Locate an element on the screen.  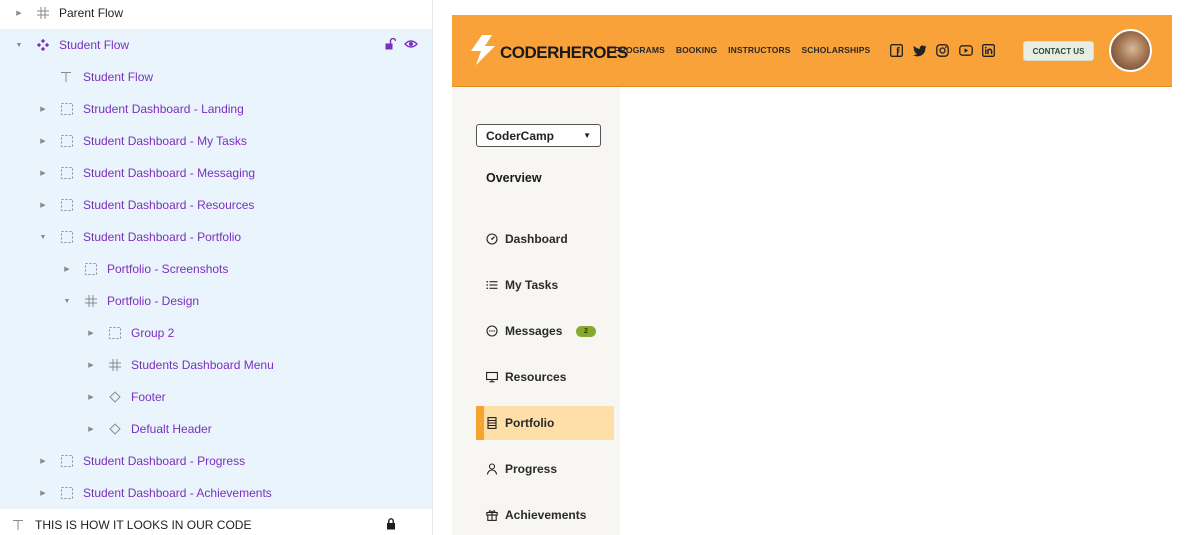
layer-row-code-note: THIS IS HOW IT LOOKS IN OUR CODE is located at coordinates (216, 522).